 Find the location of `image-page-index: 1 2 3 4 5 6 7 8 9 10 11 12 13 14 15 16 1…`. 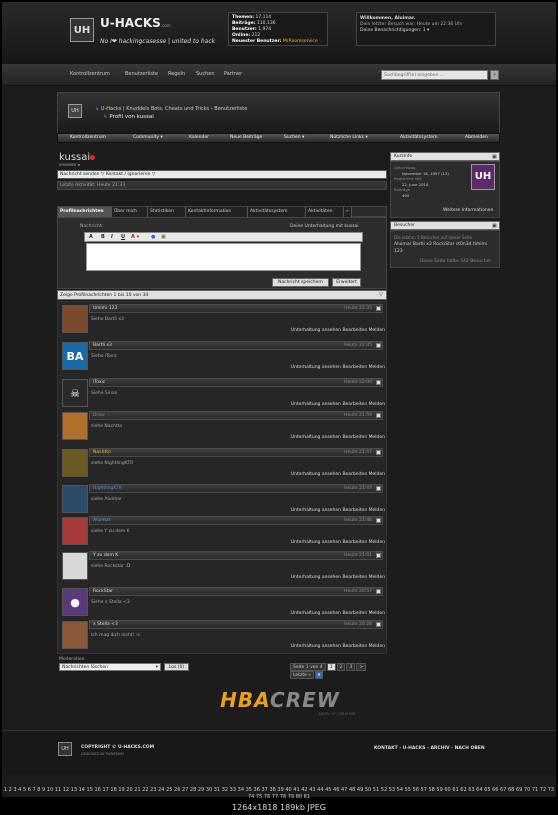

image-page-index: 1 2 3 4 5 6 7 8 9 10 11 12 13 14 15 16 1… is located at coordinates (279, 794).